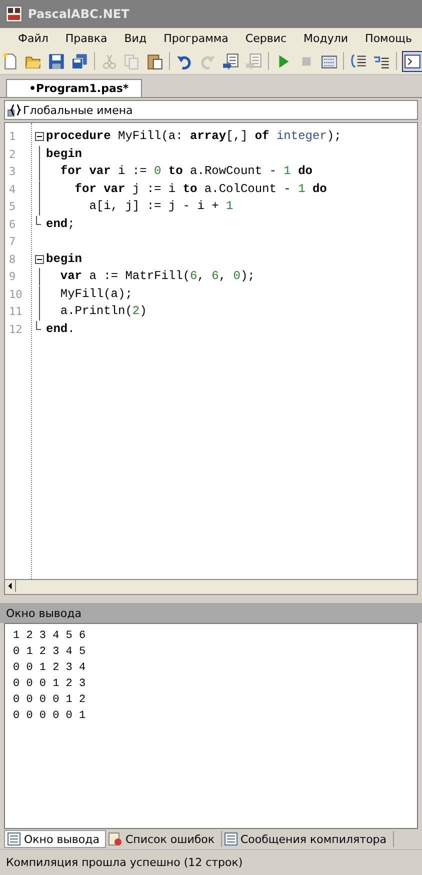 Image resolution: width=422 pixels, height=875 pixels. What do you see at coordinates (326, 38) in the screenshot?
I see `menu-item: Модули` at bounding box center [326, 38].